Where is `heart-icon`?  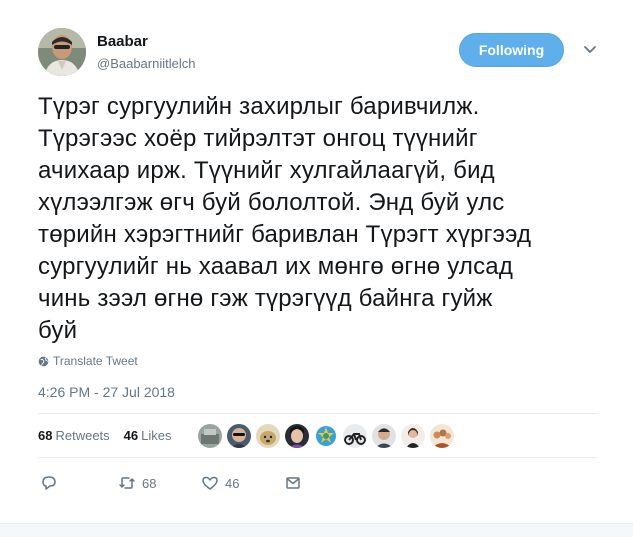
heart-icon is located at coordinates (210, 483).